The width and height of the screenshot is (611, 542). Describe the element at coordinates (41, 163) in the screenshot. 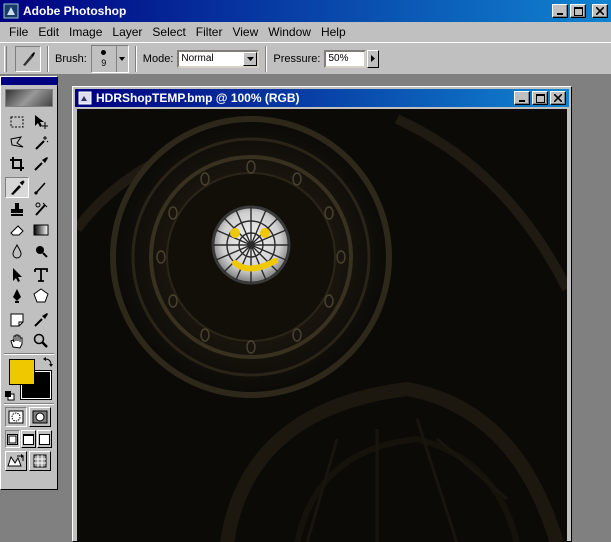

I see `eyedropper-tool` at that location.